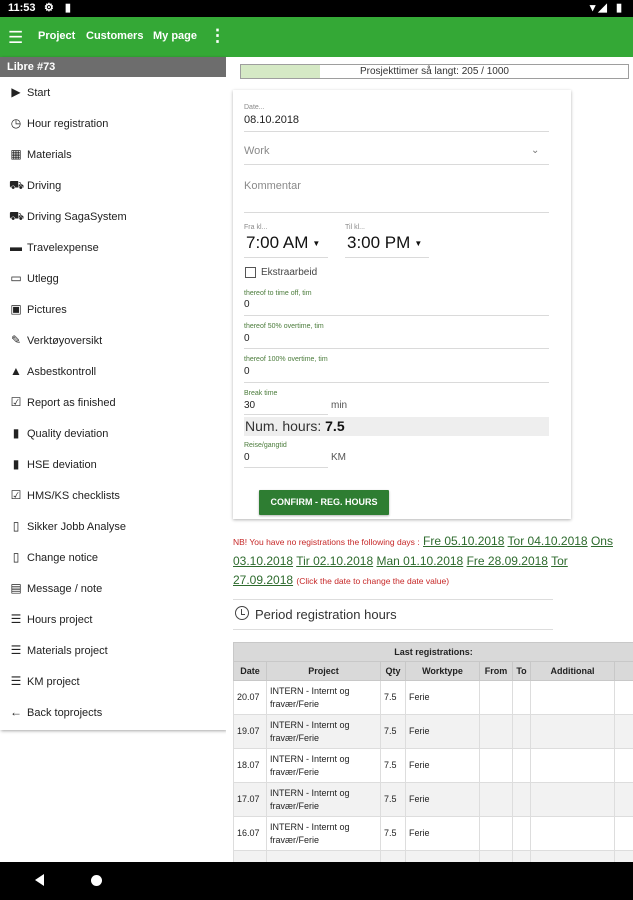  I want to click on sidebar-item-label: Back toprojects, so click(65, 713).